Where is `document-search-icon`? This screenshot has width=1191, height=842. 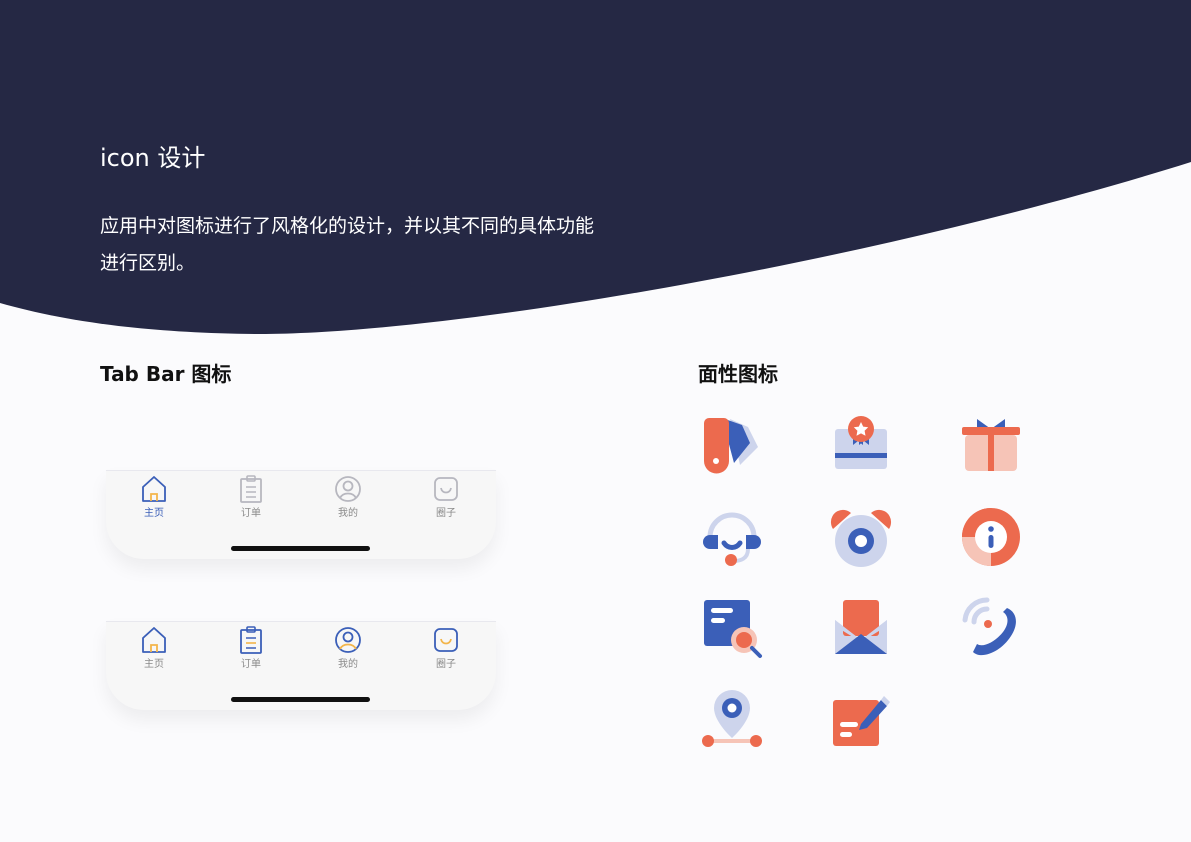 document-search-icon is located at coordinates (732, 628).